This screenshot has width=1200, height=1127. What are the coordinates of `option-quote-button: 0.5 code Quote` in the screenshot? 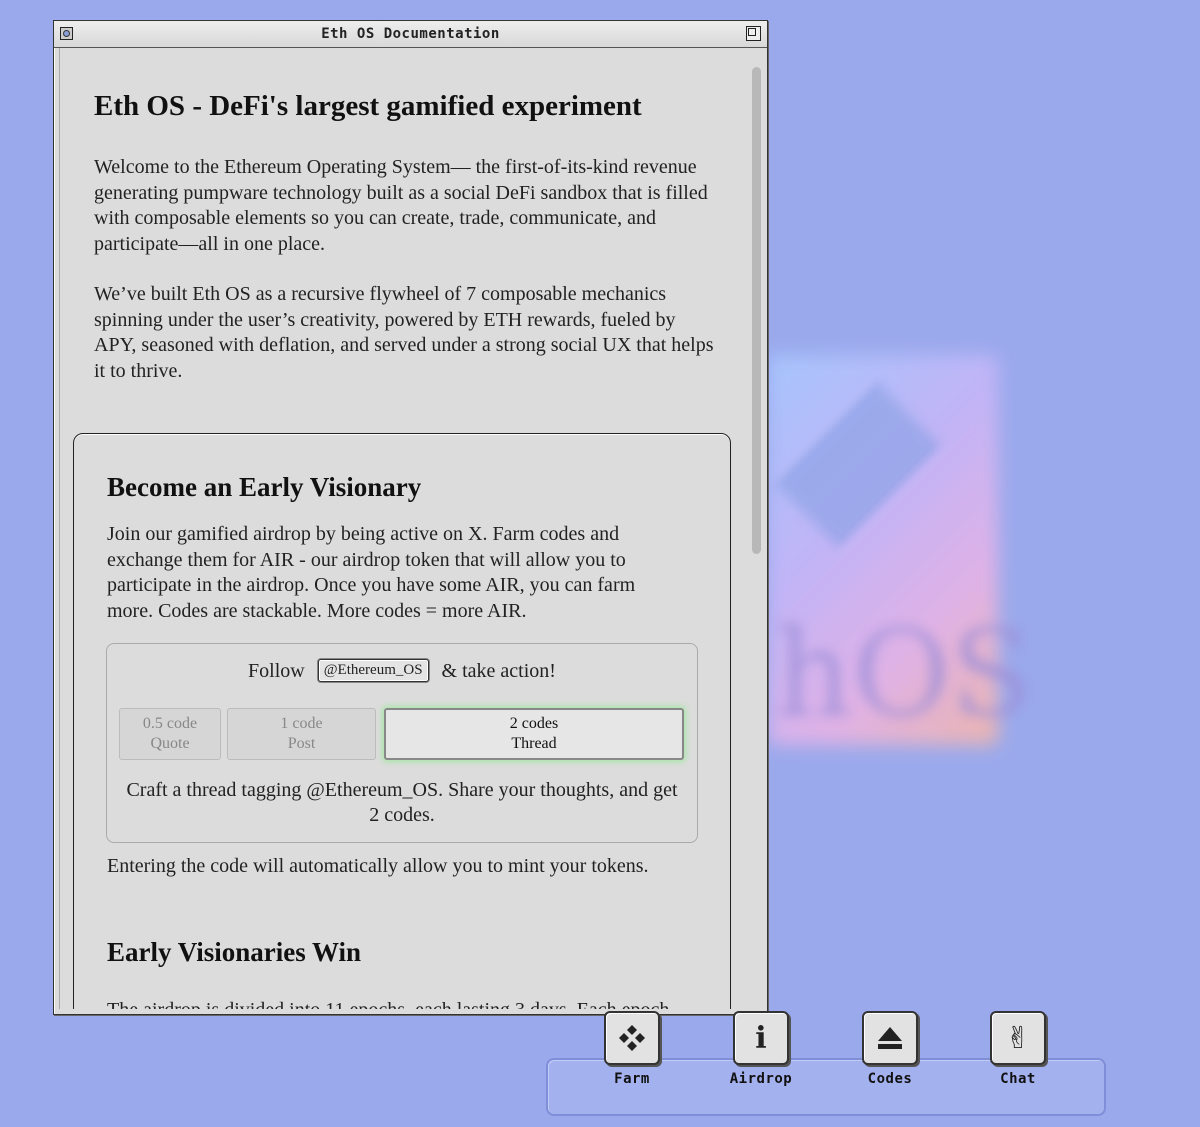 It's located at (170, 734).